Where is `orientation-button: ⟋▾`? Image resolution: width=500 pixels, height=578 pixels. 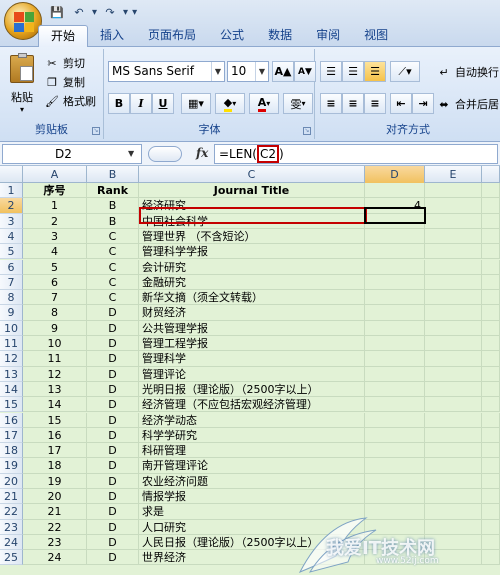
orientation-button: ⟋▾ is located at coordinates (405, 71).